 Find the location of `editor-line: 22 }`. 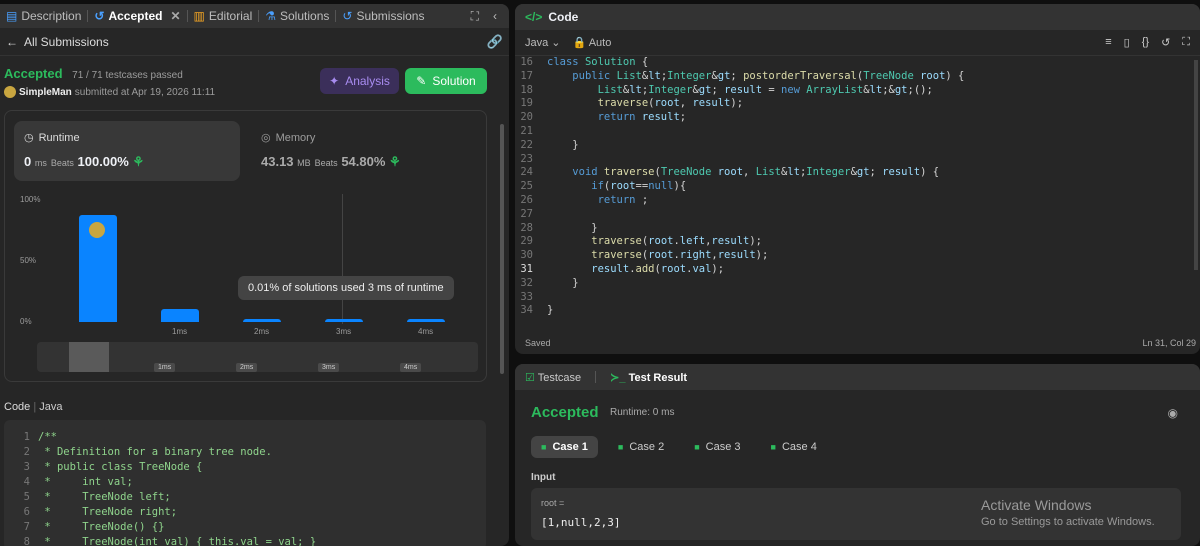

editor-line: 22 } is located at coordinates (857, 146).